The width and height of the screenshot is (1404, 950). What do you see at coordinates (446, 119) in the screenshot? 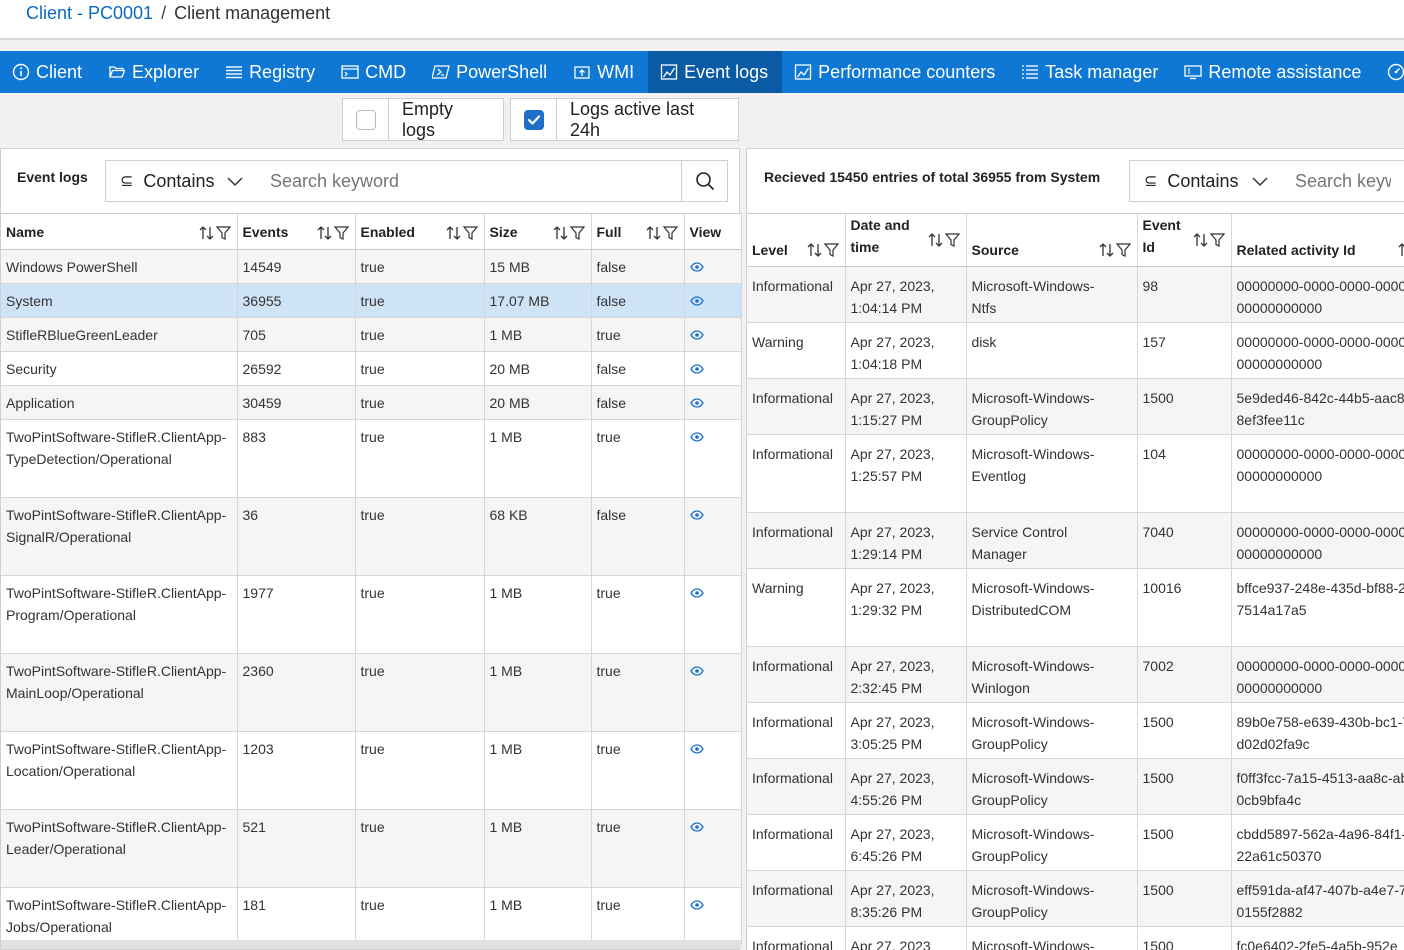
I see `empty-logs-label: Empty logs` at bounding box center [446, 119].